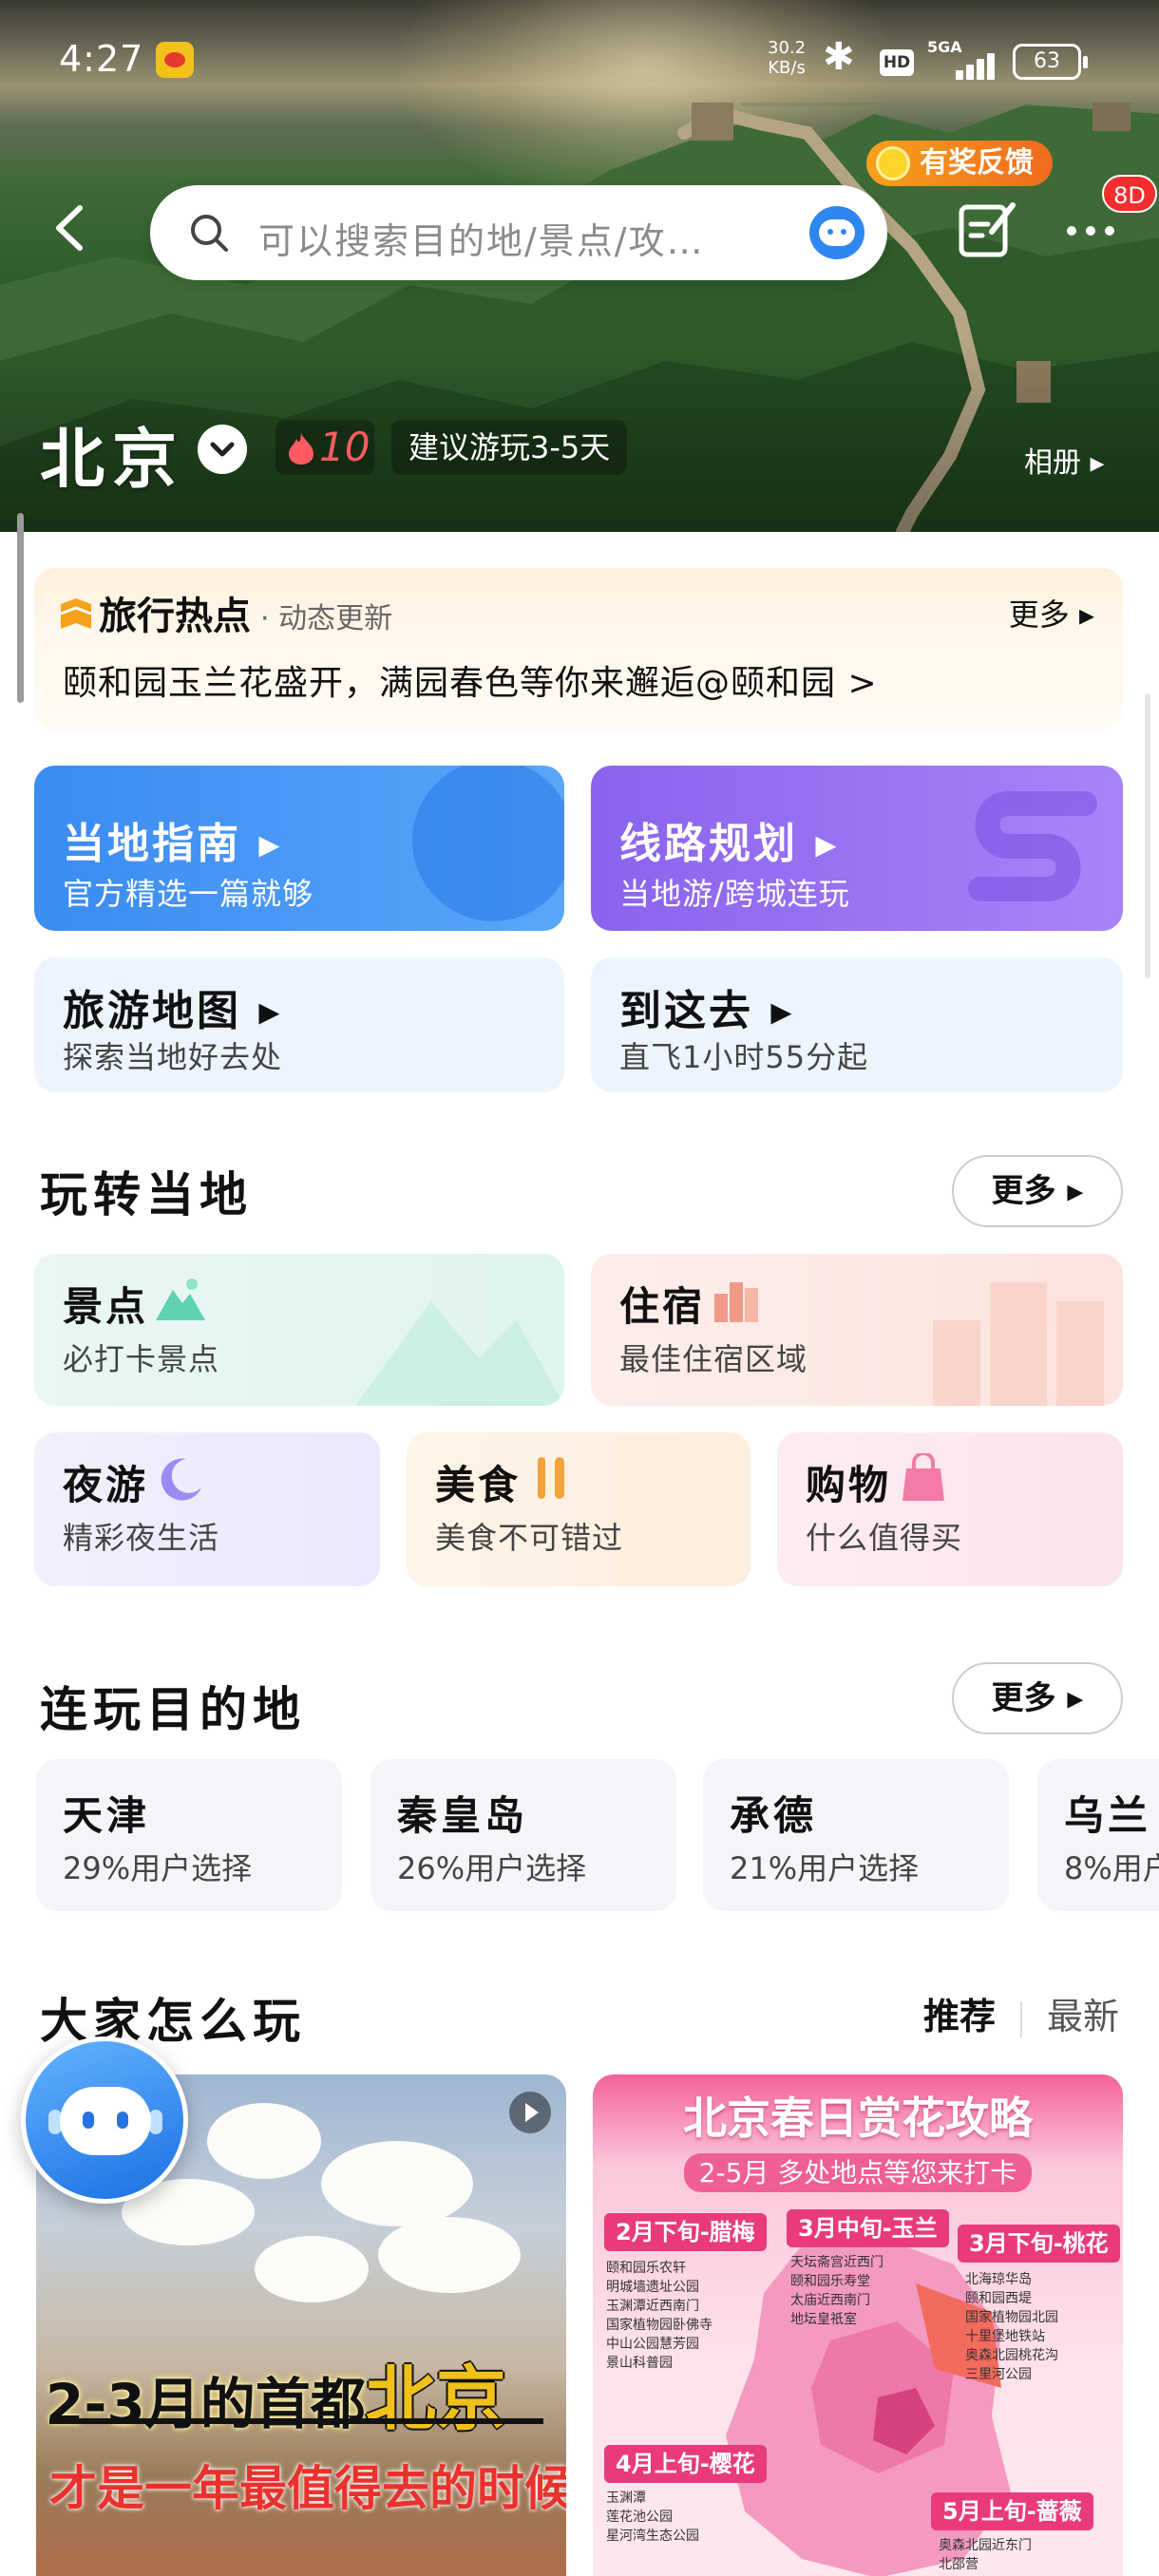  I want to click on play-local-more-button: 更多 ▸, so click(1037, 1191).